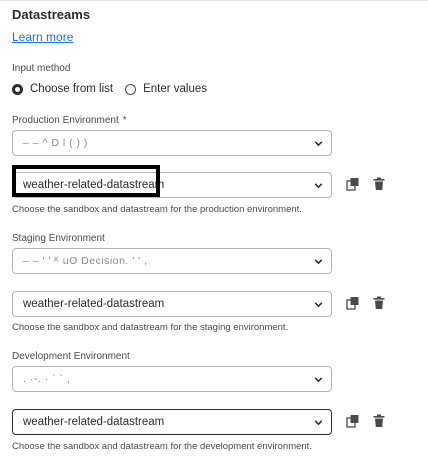  I want to click on input-method-label: Input method, so click(41, 68).